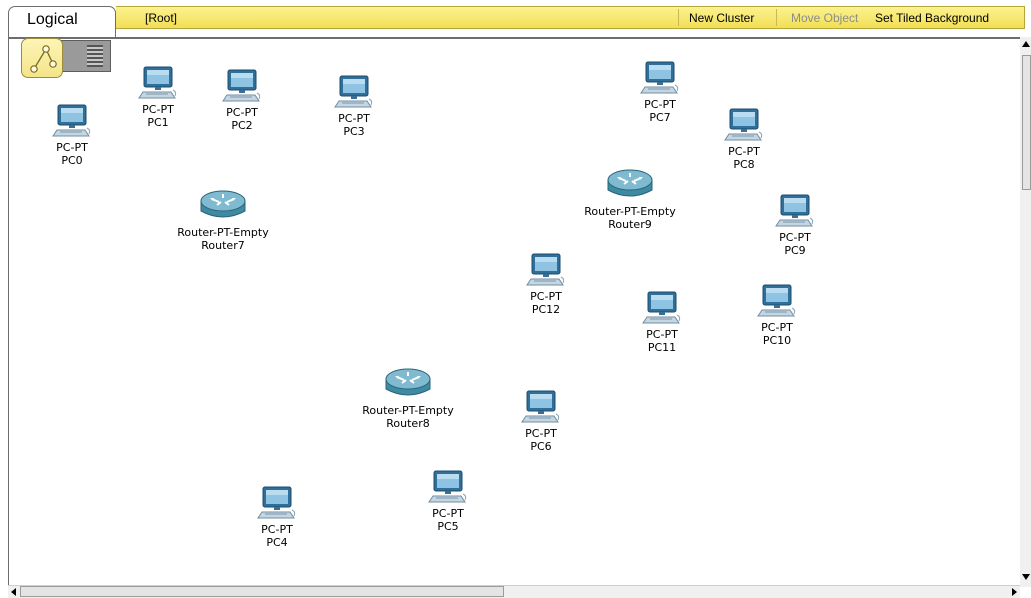 This screenshot has width=1031, height=598. I want to click on pc-device: PC-PT PC8, so click(744, 139).